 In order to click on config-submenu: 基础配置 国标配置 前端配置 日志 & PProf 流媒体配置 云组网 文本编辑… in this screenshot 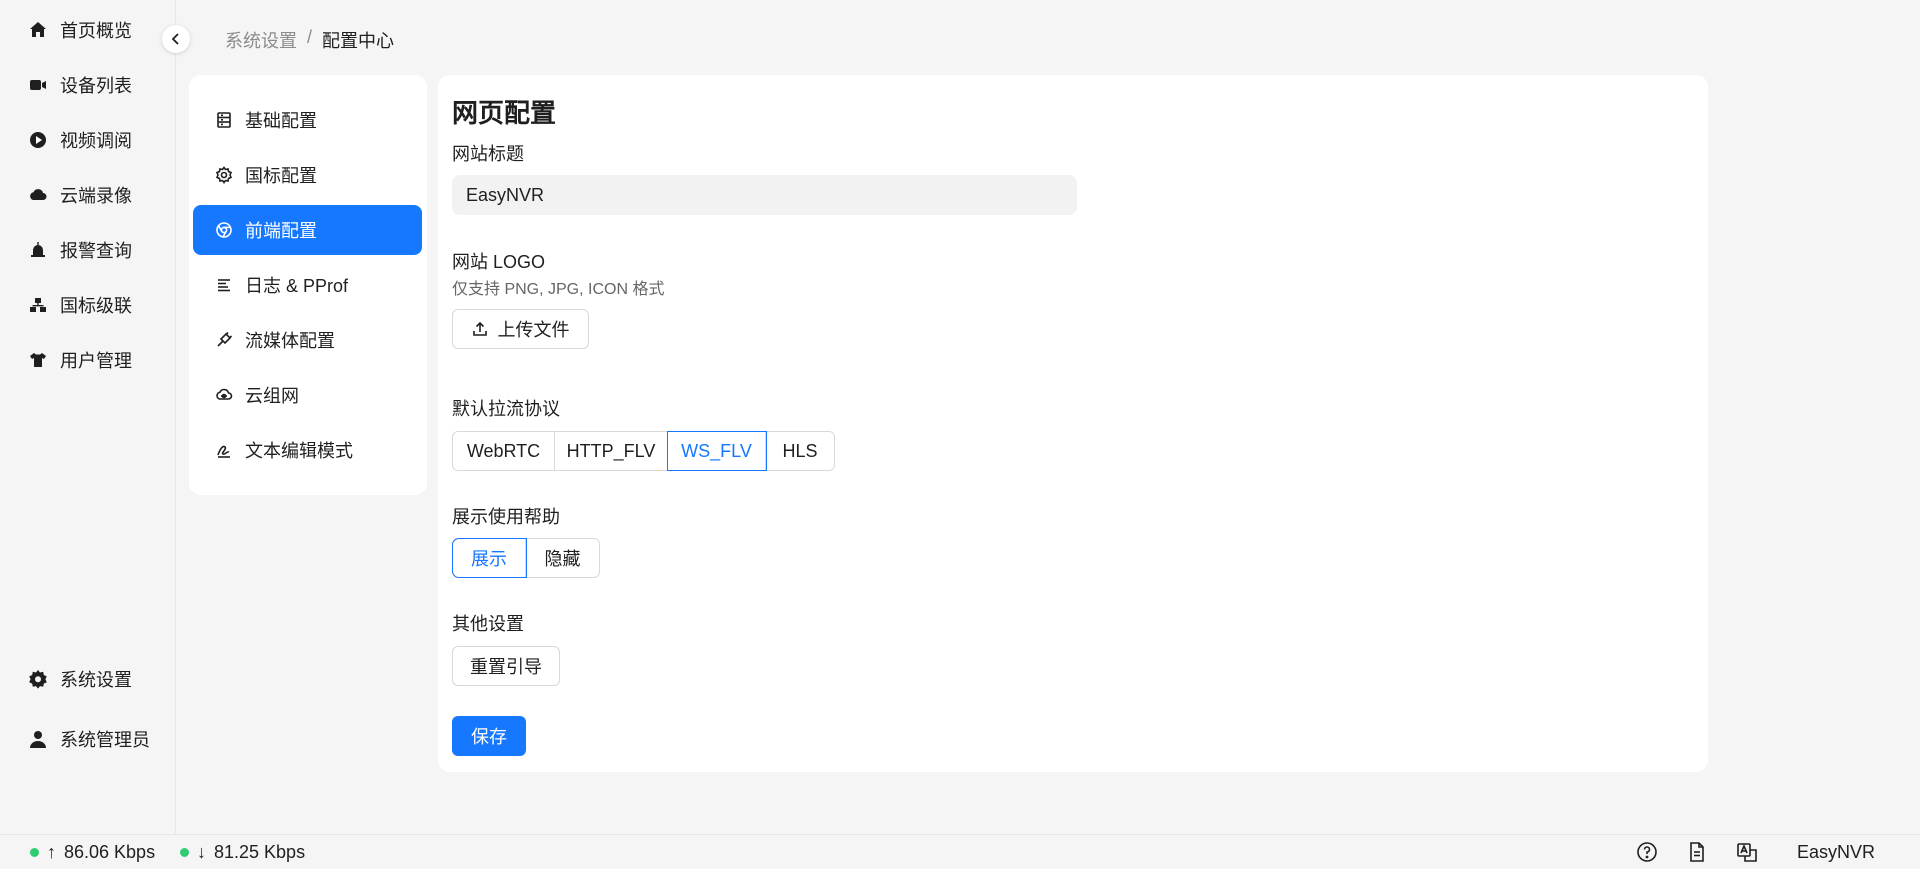, I will do `click(308, 285)`.